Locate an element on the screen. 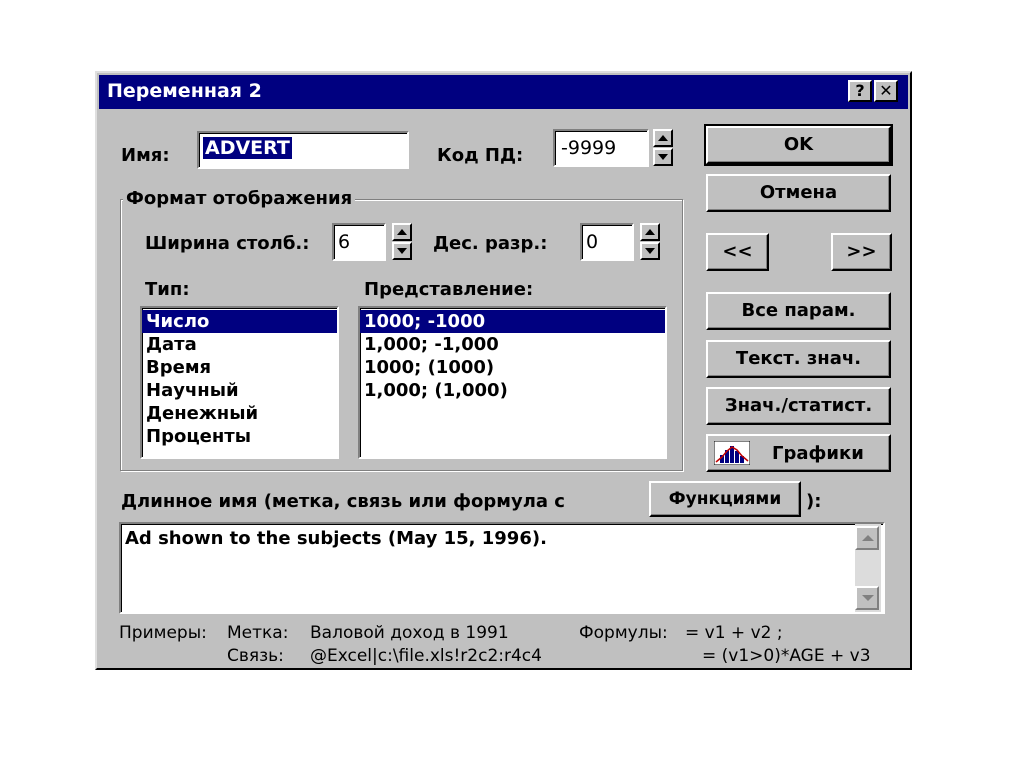 The height and width of the screenshot is (767, 1024). list-item: 1,000; -1,000 is located at coordinates (512, 344).